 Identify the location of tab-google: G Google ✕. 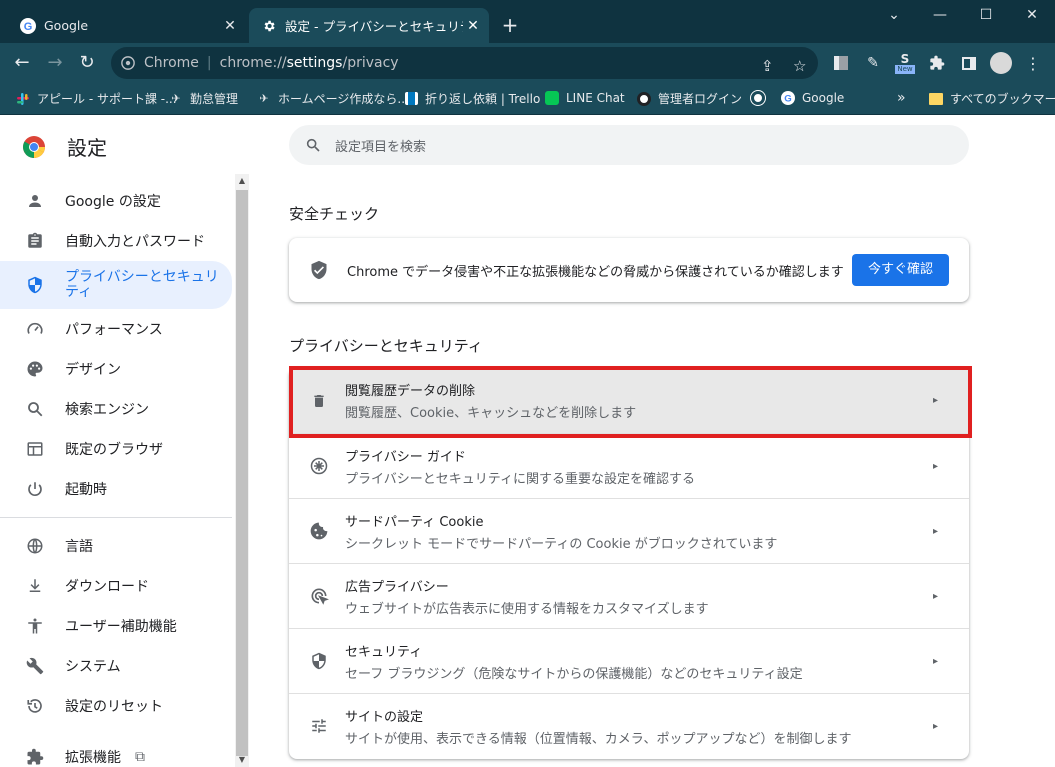
(127, 25).